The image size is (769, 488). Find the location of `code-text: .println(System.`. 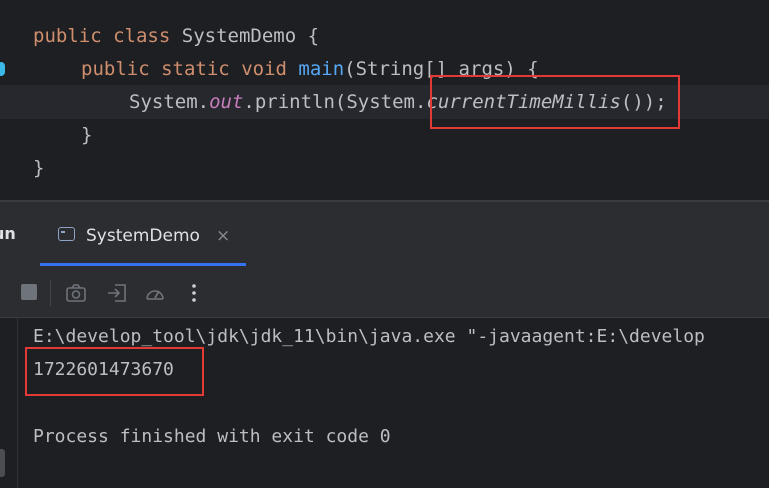

code-text: .println(System. is located at coordinates (335, 102).